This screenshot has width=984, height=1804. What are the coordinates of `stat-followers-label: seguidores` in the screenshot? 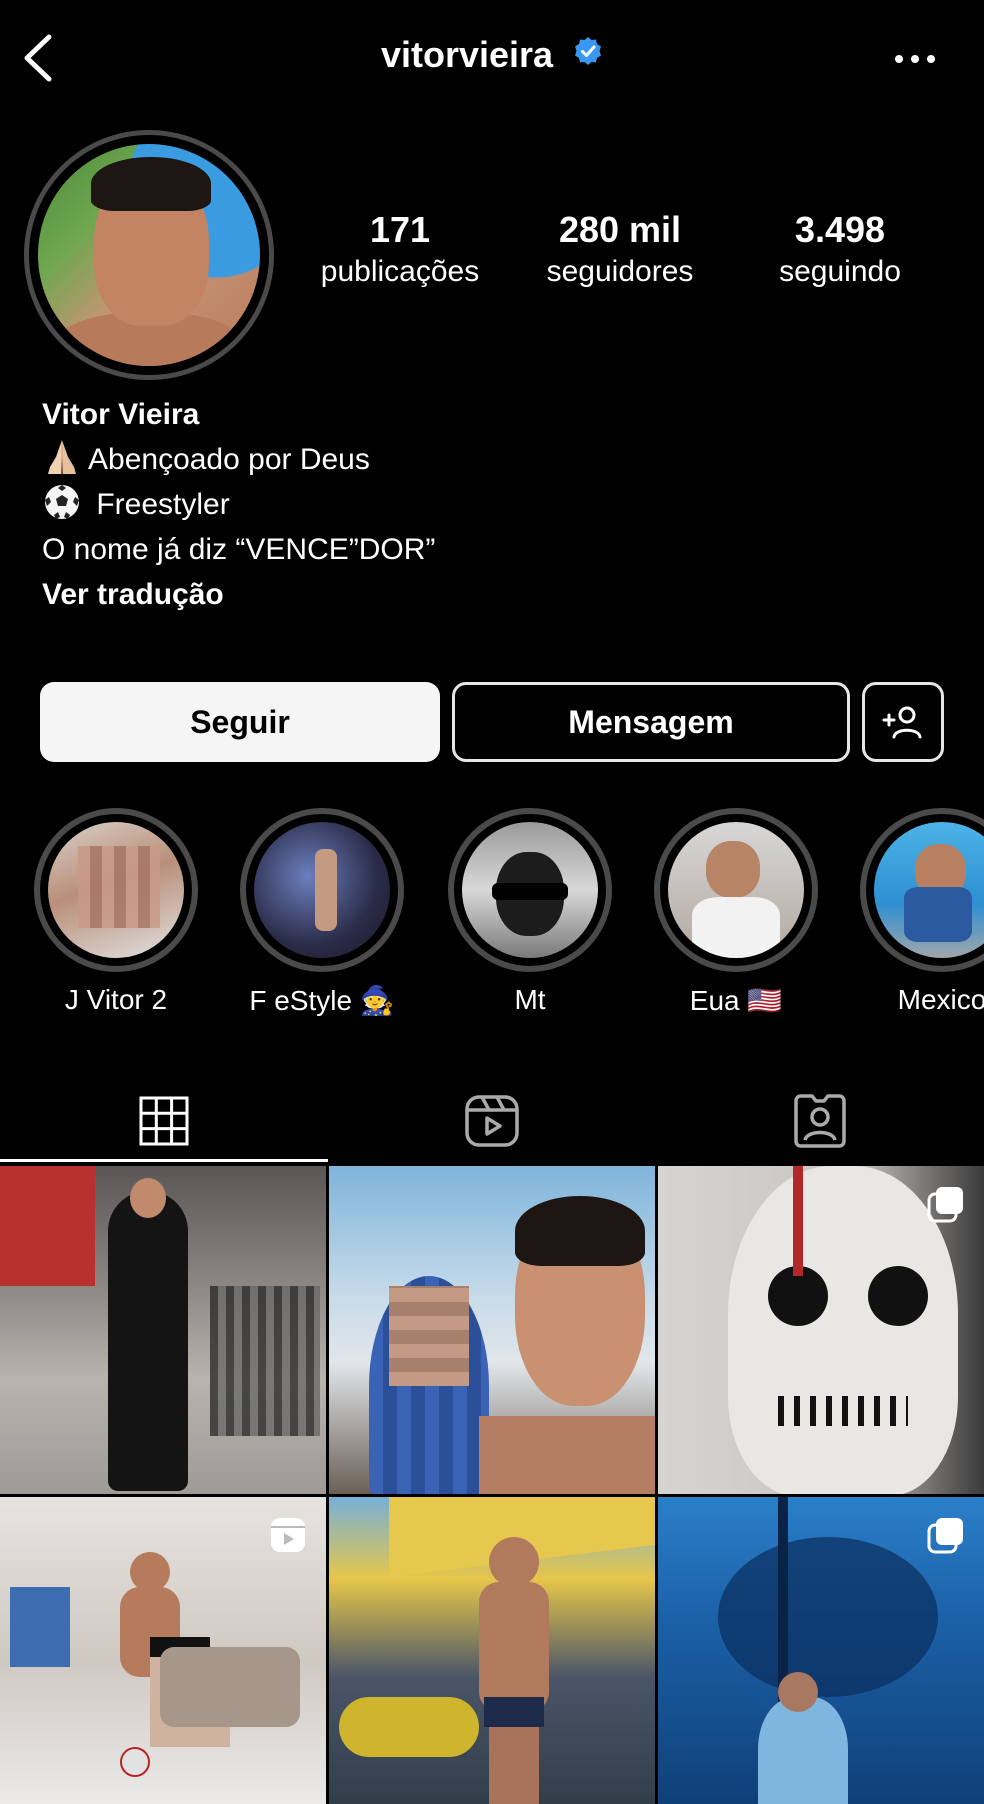 It's located at (620, 271).